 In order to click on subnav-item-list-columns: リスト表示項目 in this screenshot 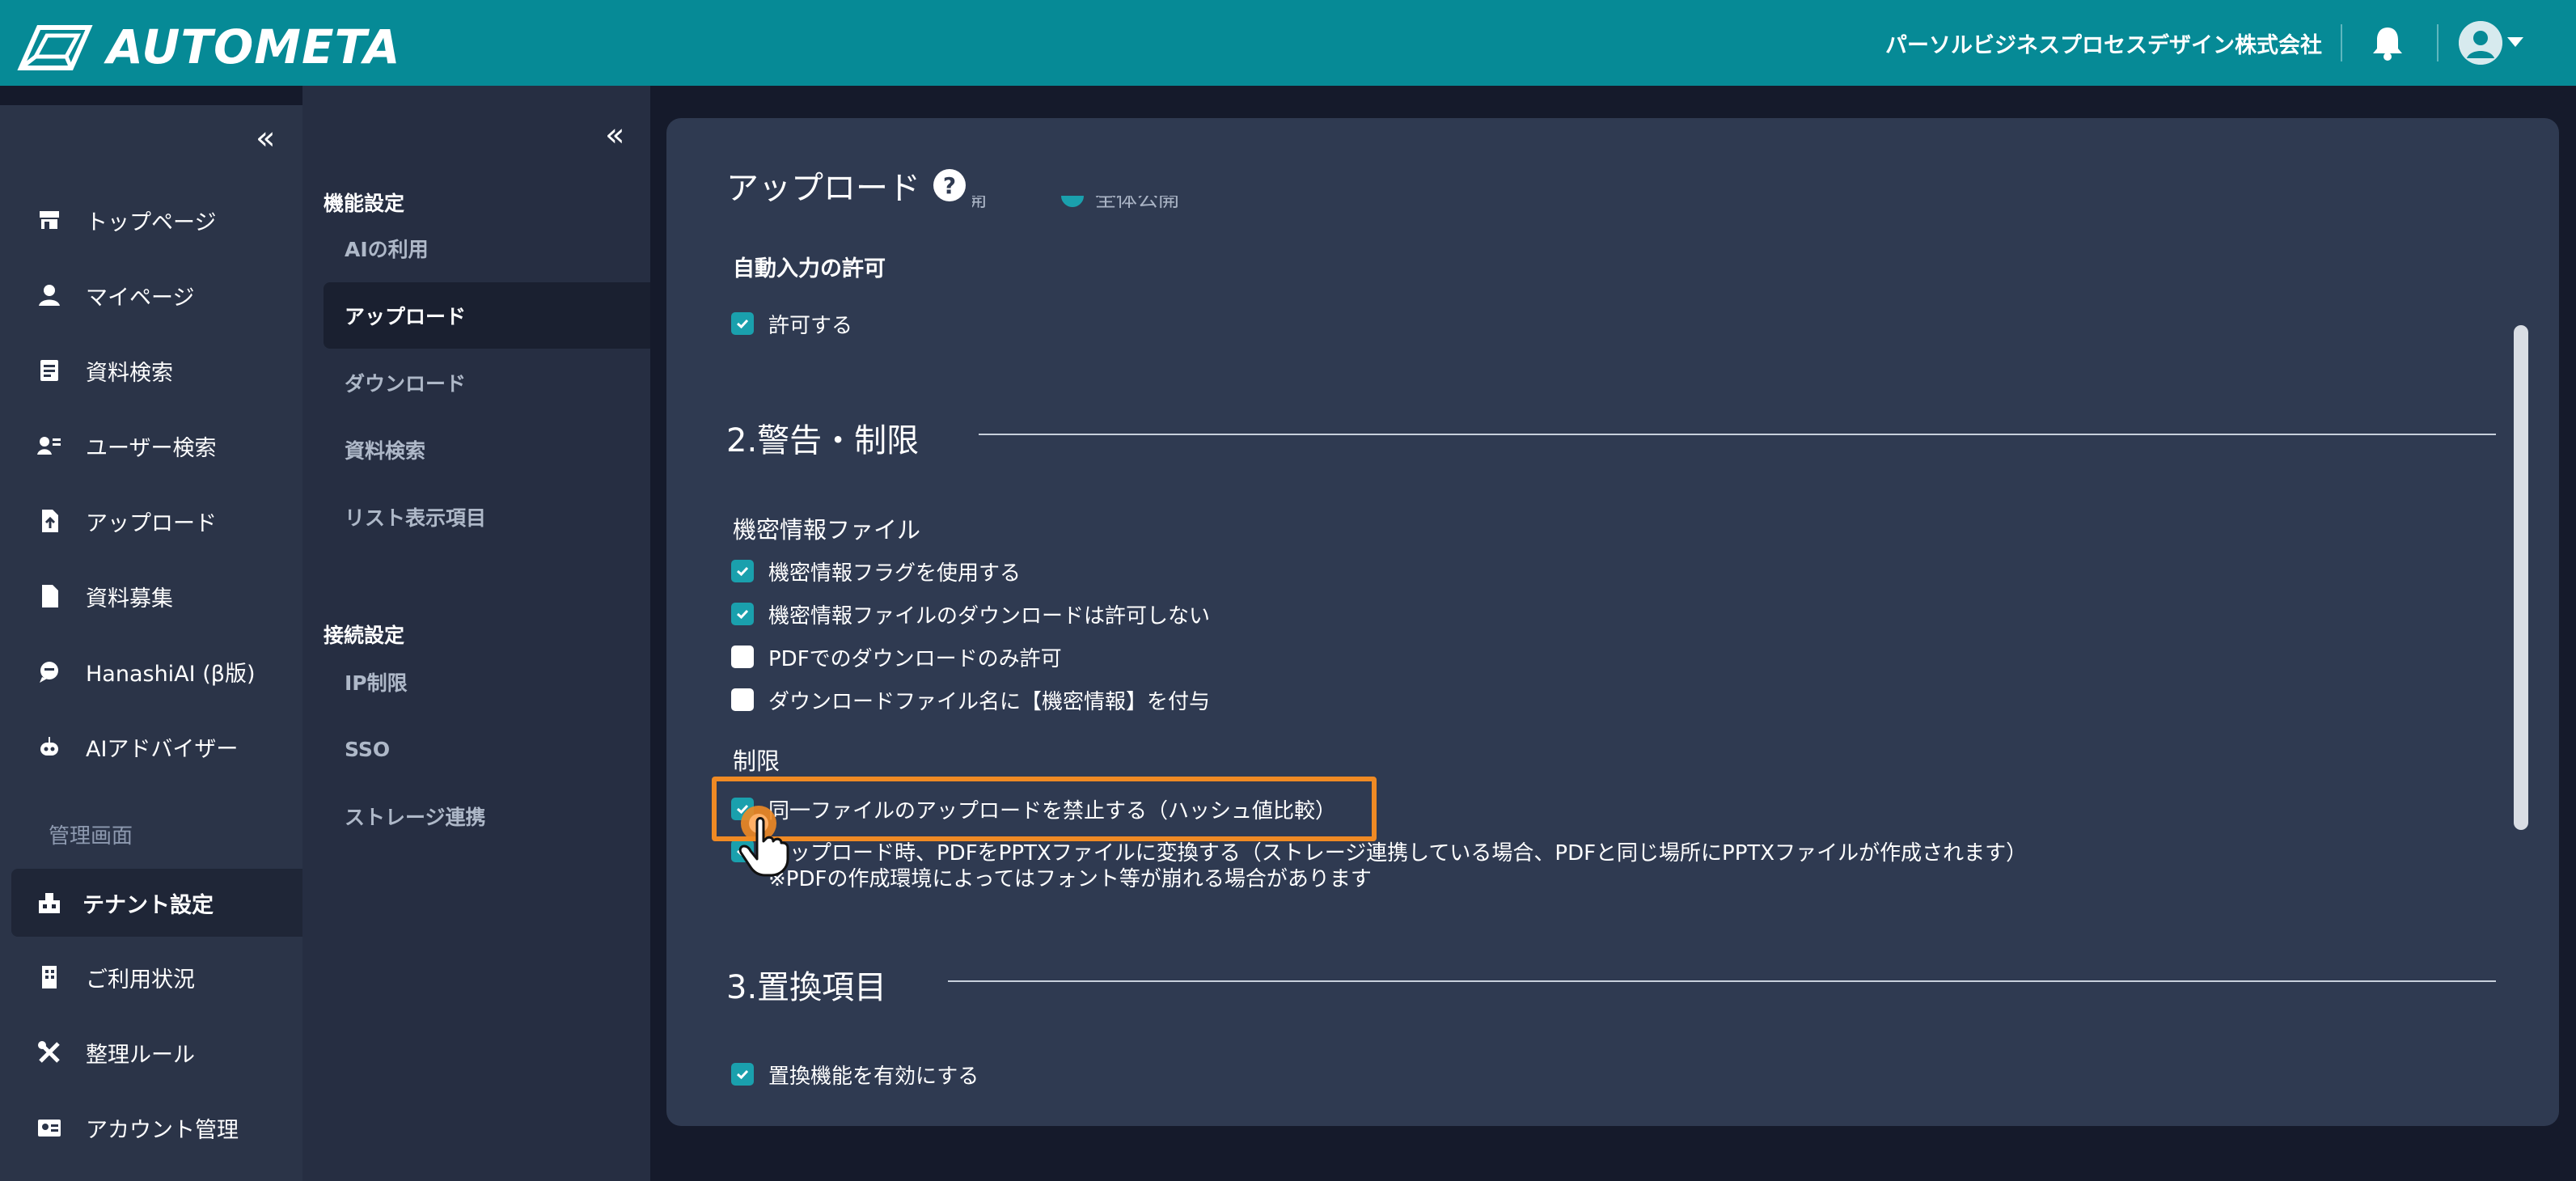, I will do `click(487, 517)`.